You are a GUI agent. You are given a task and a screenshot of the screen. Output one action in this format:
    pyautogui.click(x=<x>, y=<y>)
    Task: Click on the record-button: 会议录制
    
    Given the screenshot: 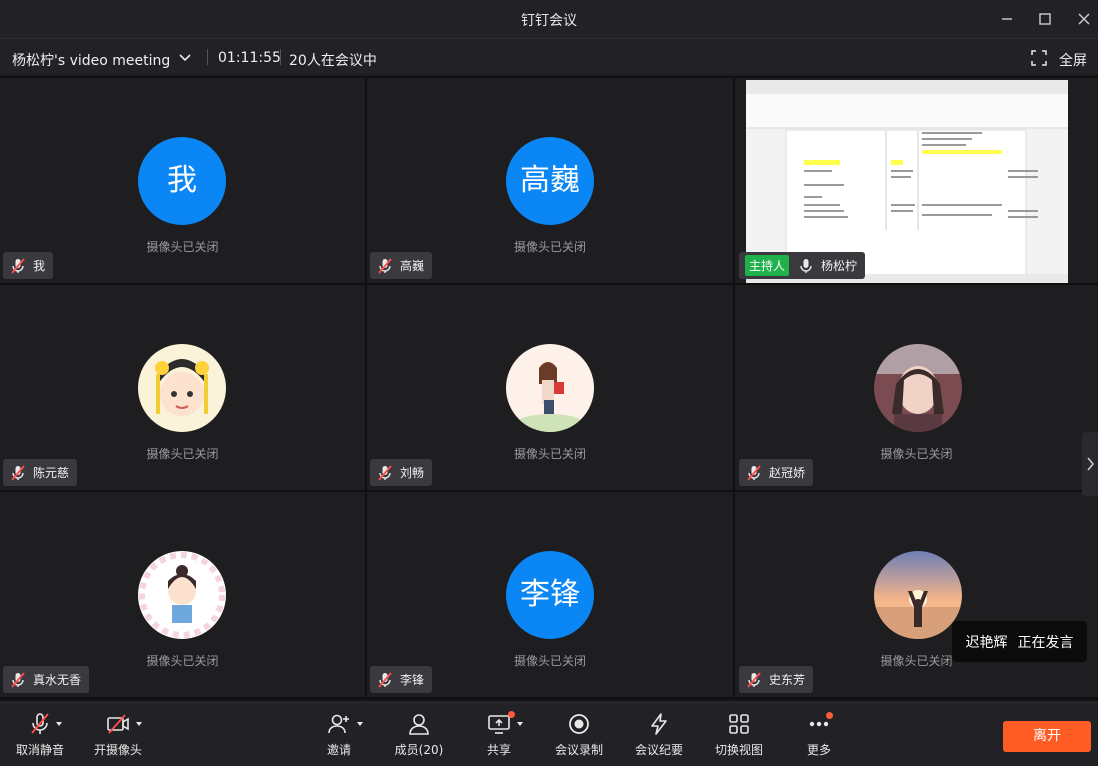 What is the action you would take?
    pyautogui.click(x=579, y=734)
    